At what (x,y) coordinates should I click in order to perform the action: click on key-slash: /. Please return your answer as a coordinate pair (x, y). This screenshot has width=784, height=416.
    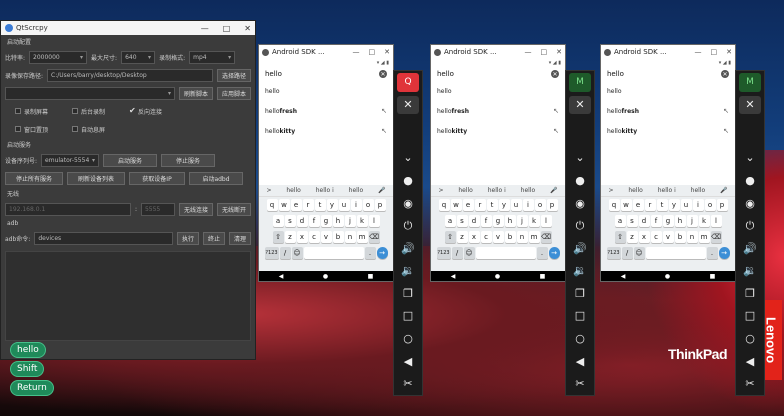
    Looking at the image, I should click on (627, 253).